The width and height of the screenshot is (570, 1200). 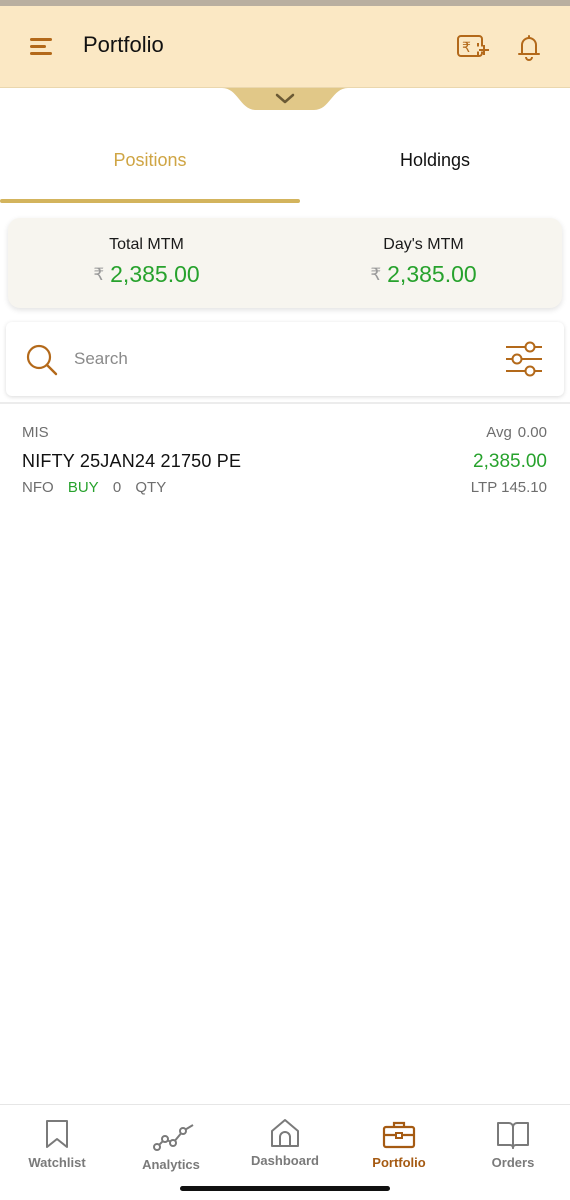 What do you see at coordinates (285, 47) in the screenshot?
I see `app-header: Portfolio ₹` at bounding box center [285, 47].